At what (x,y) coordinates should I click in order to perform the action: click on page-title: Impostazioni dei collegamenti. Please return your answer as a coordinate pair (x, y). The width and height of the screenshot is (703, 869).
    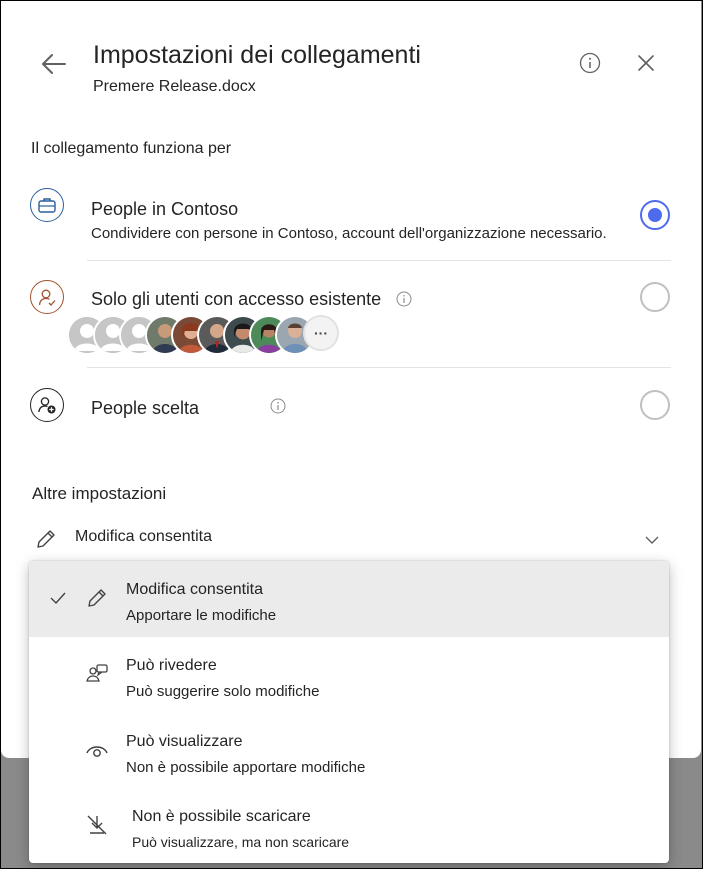
    Looking at the image, I should click on (257, 55).